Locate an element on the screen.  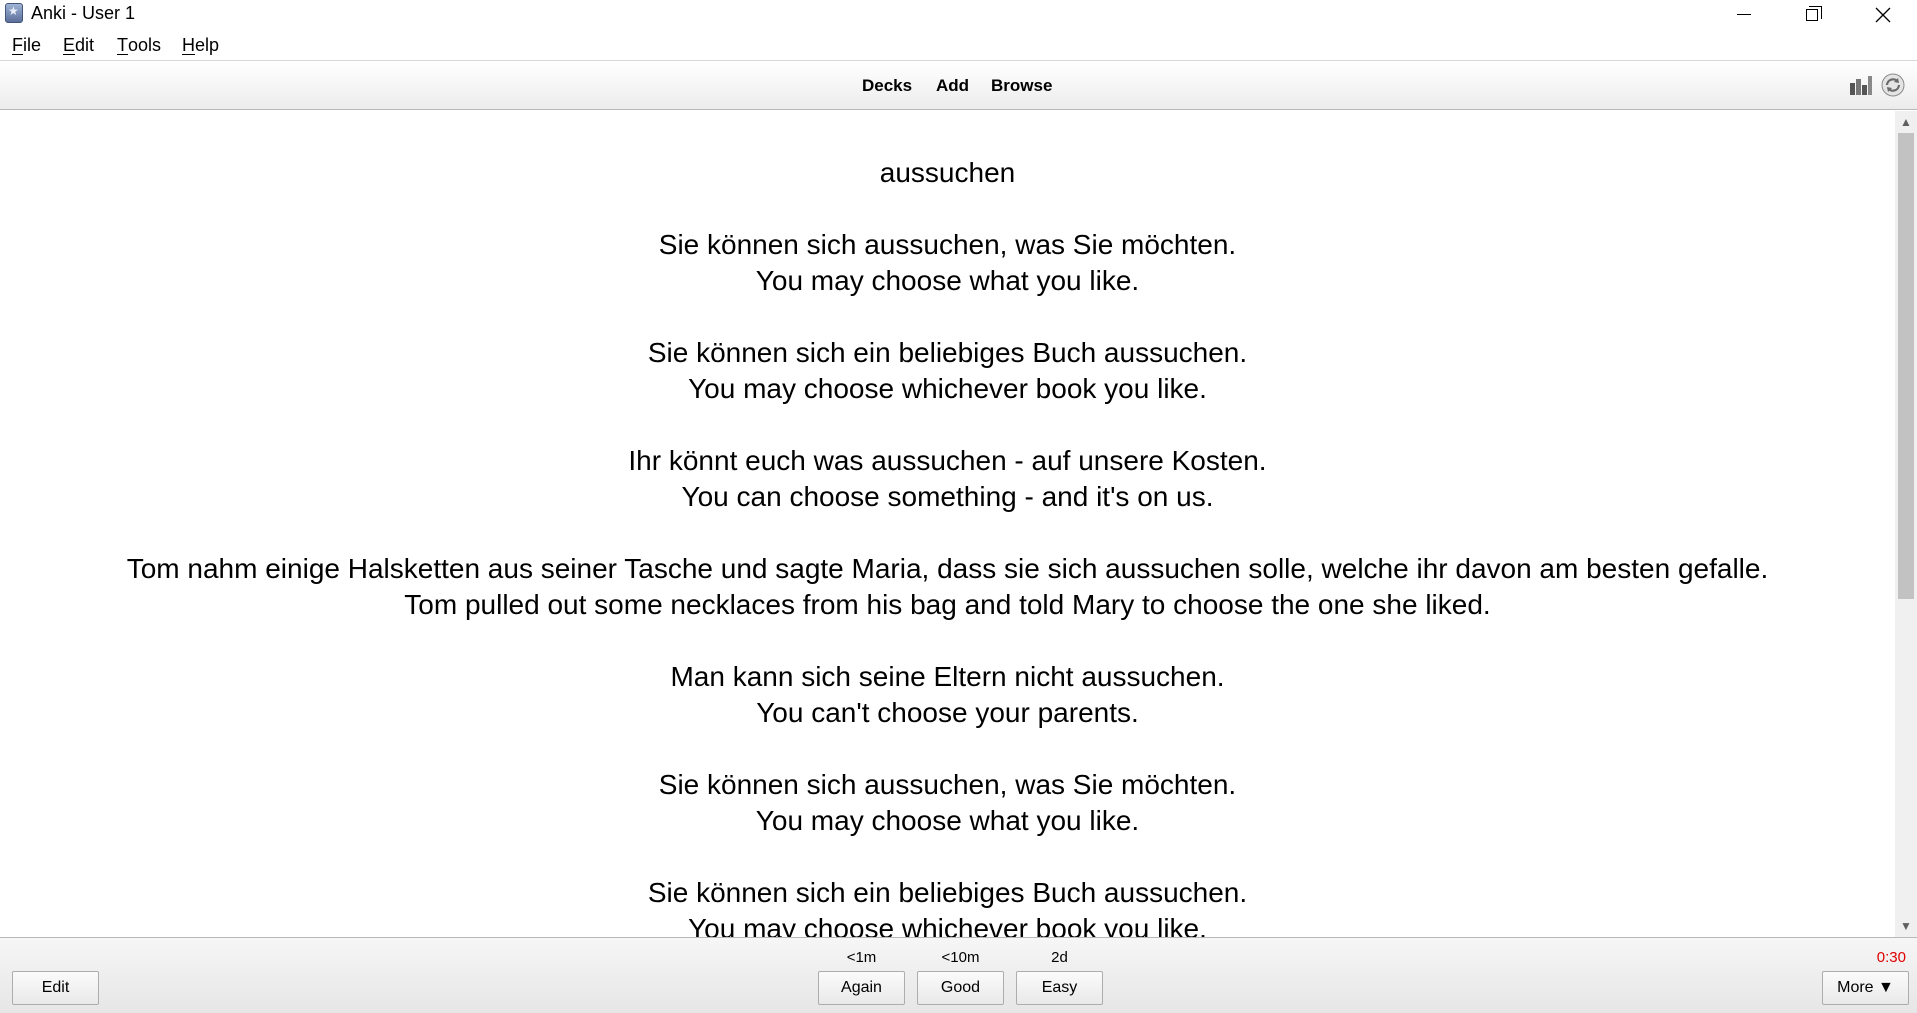
toolbar-browse-link: Browse is located at coordinates (1021, 86).